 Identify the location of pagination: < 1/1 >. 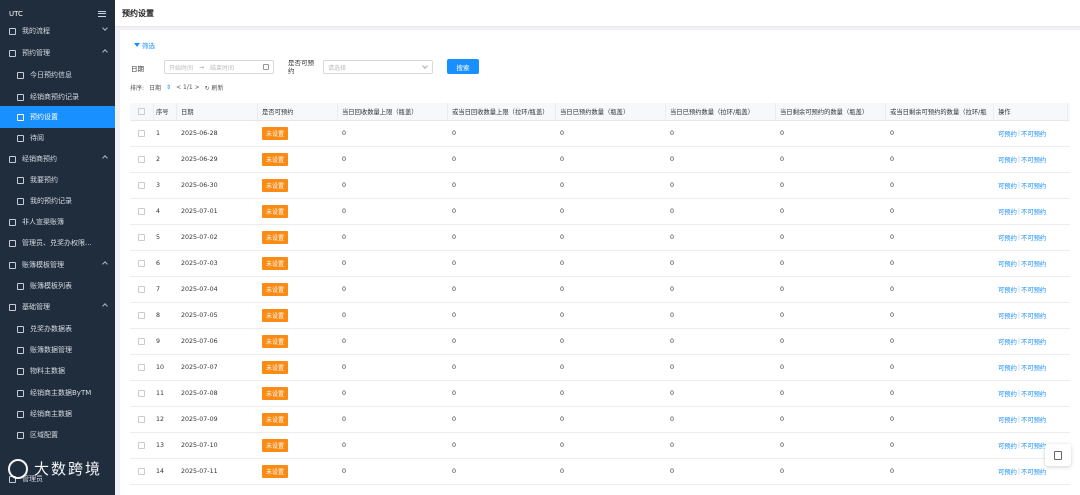
(188, 87).